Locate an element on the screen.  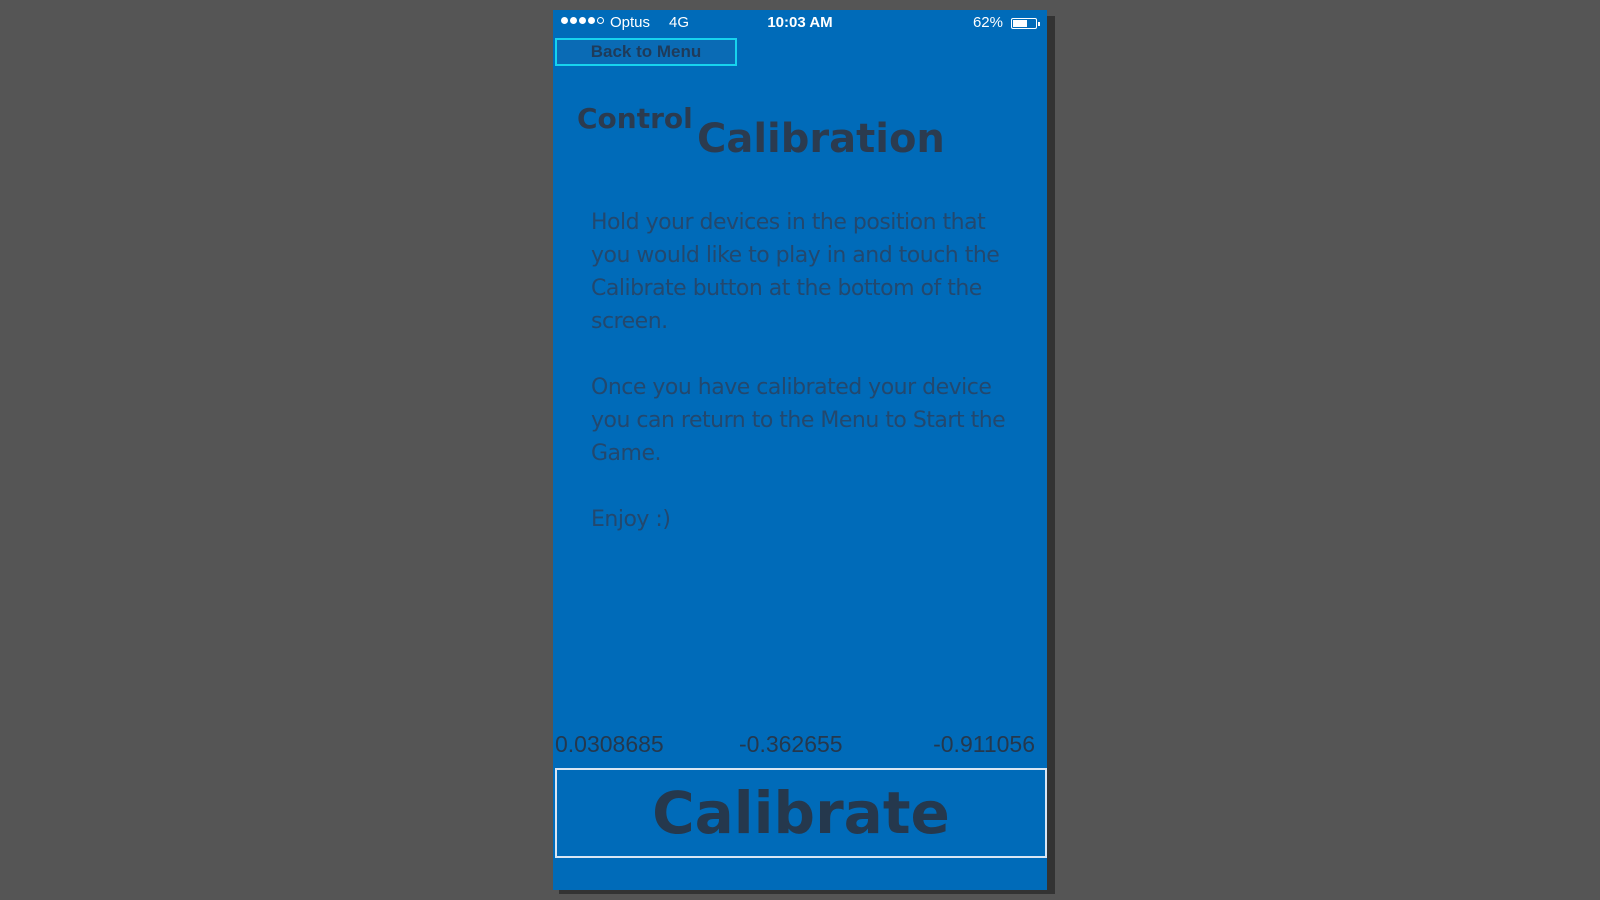
phone-shadow-bottom is located at coordinates (807, 892).